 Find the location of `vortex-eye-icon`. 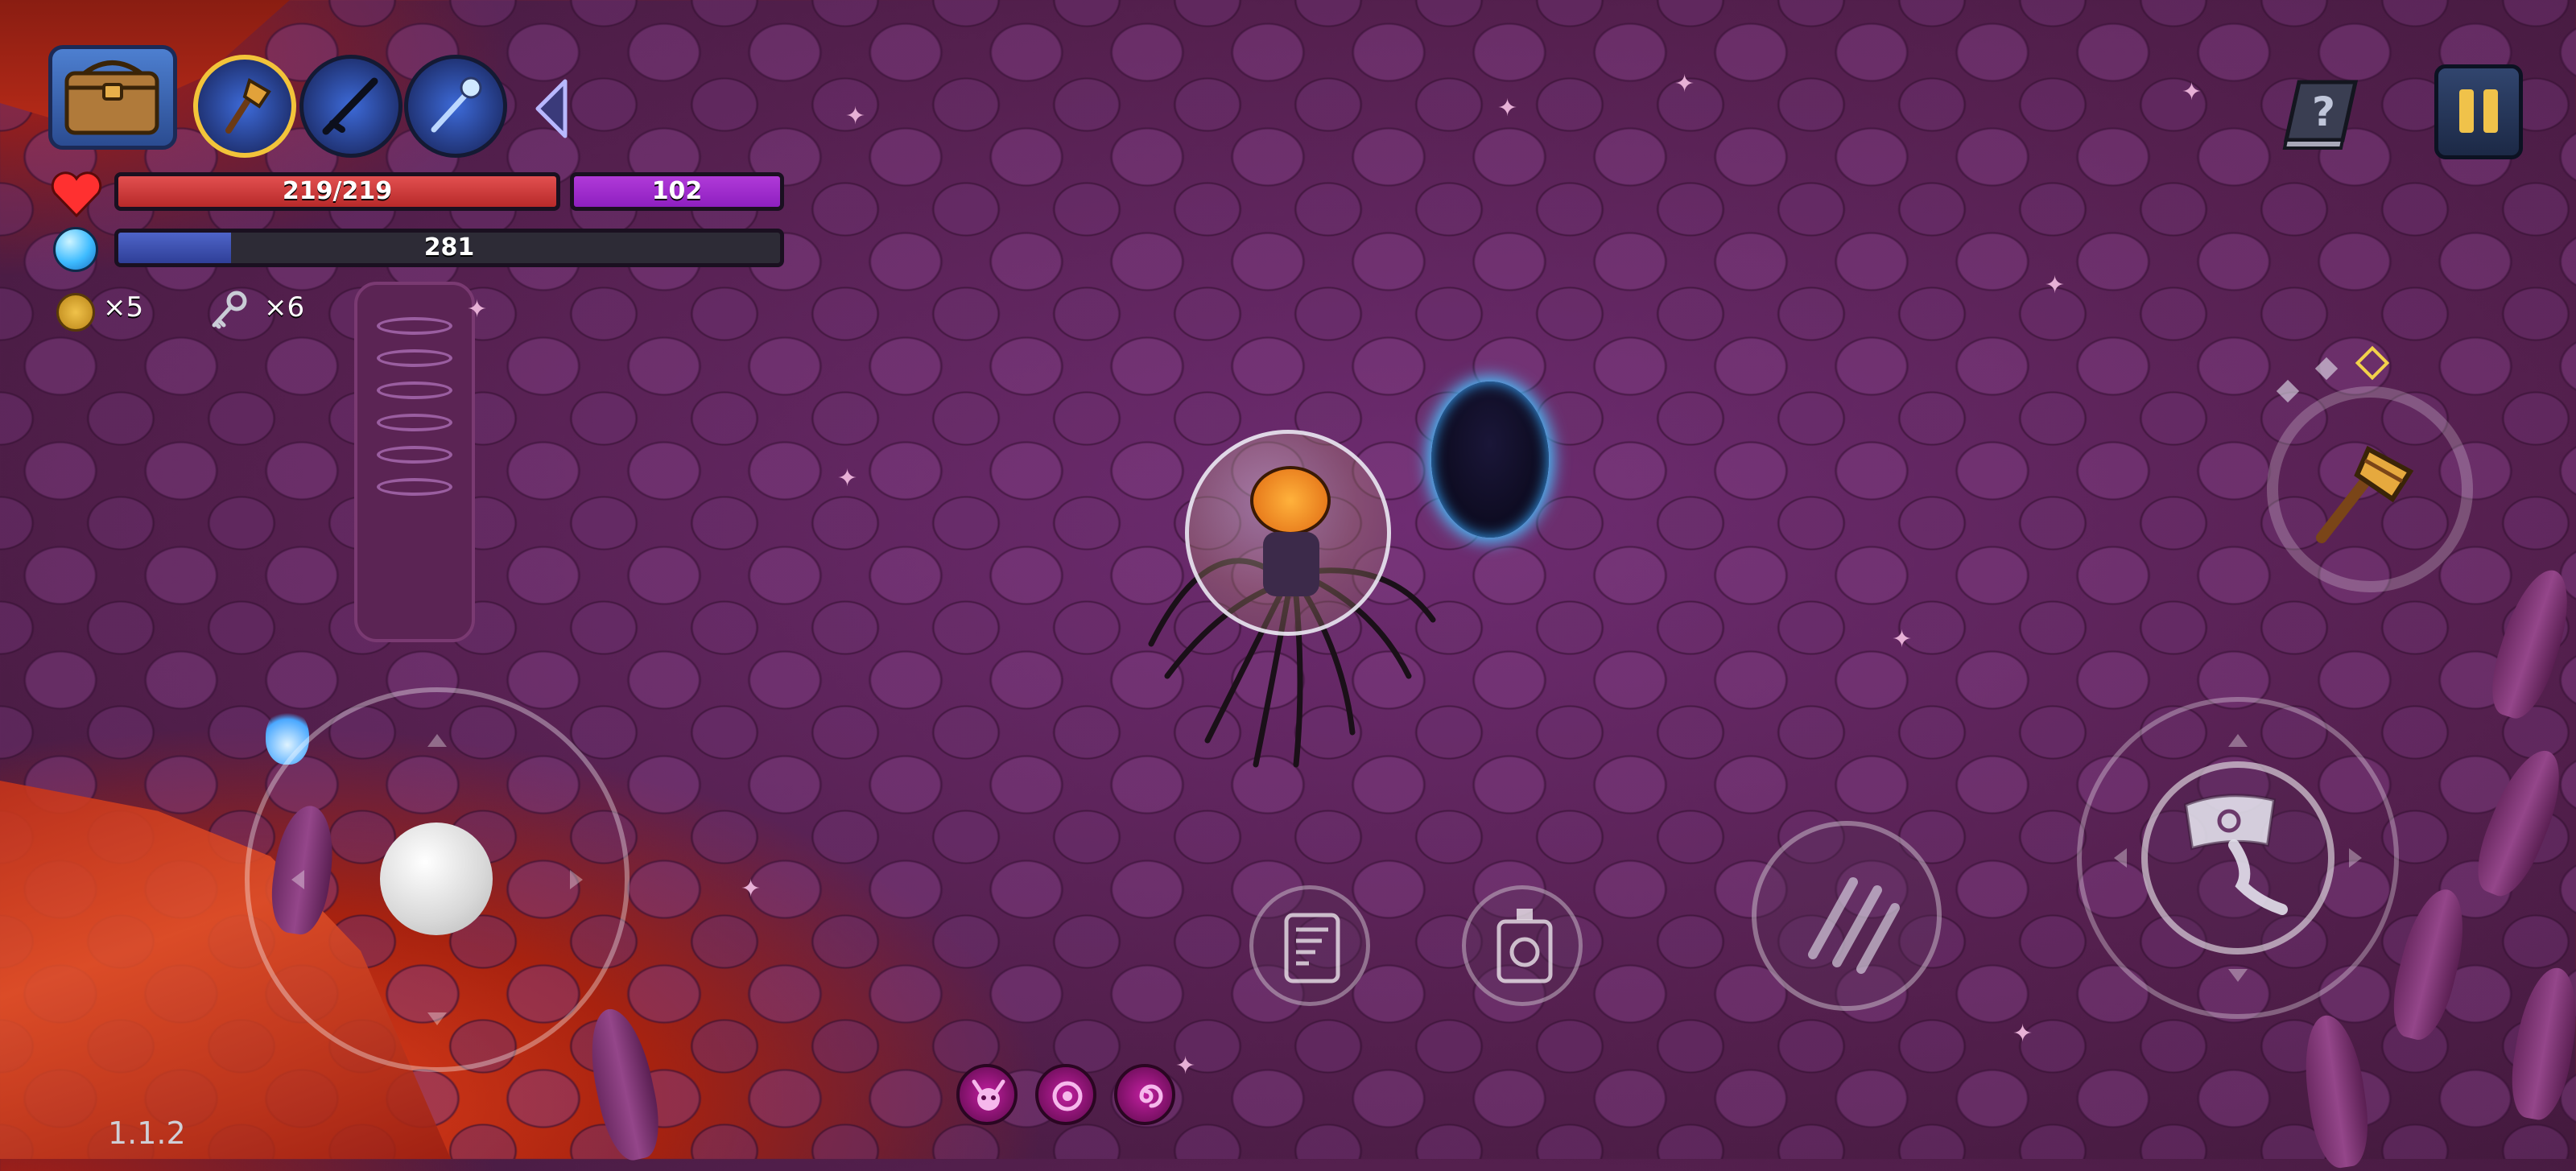

vortex-eye-icon is located at coordinates (1067, 1096).